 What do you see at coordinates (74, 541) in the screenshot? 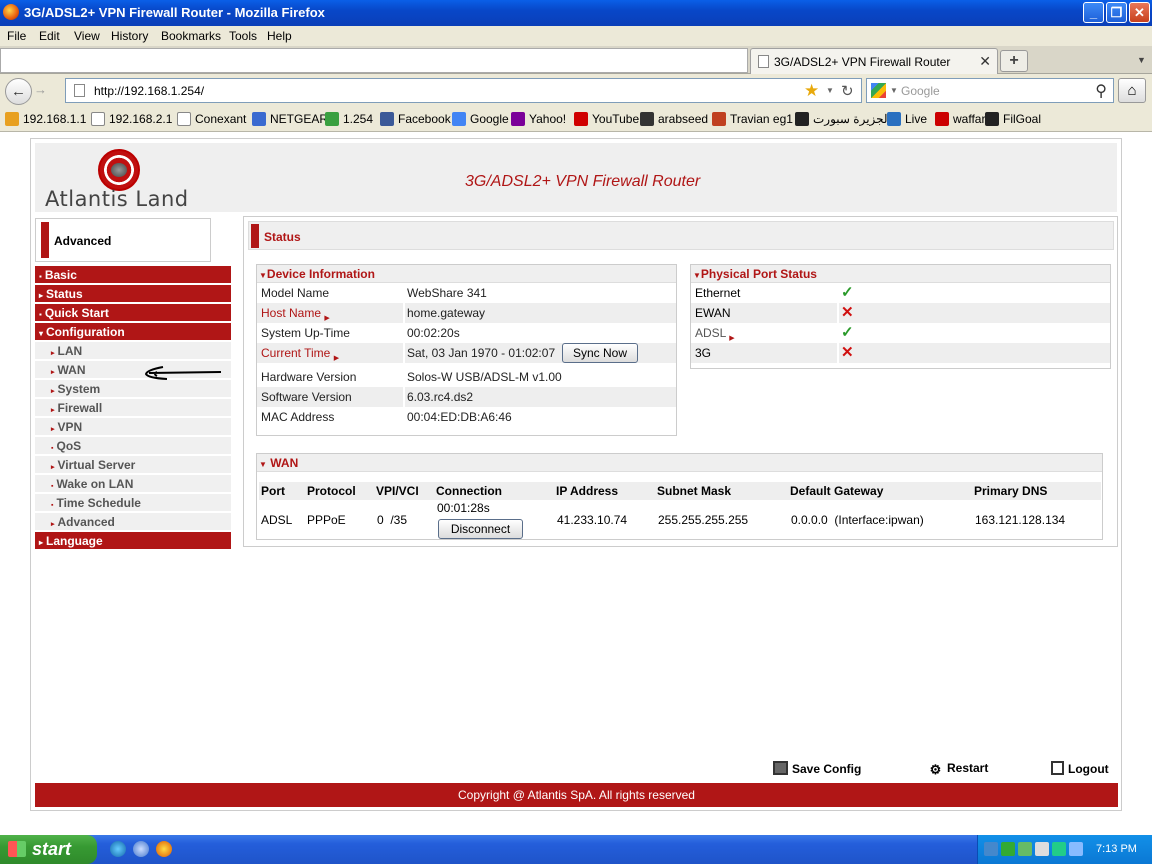
I see `sidebar-item-label: Language` at bounding box center [74, 541].